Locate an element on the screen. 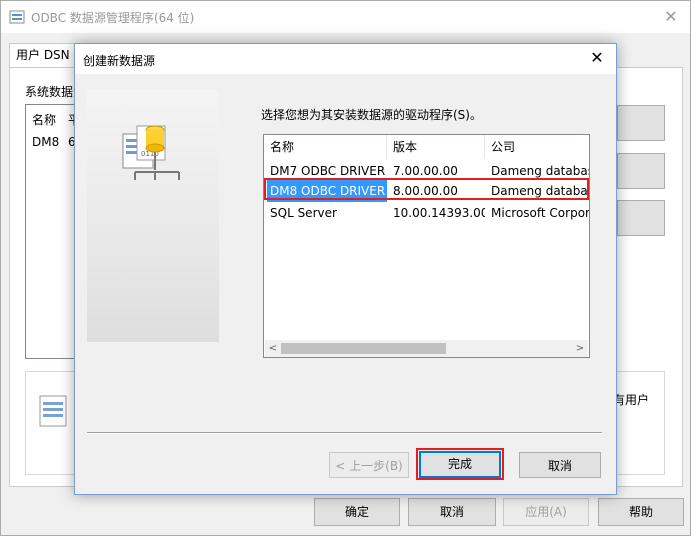  column-header-name: 名称 is located at coordinates (325, 147).